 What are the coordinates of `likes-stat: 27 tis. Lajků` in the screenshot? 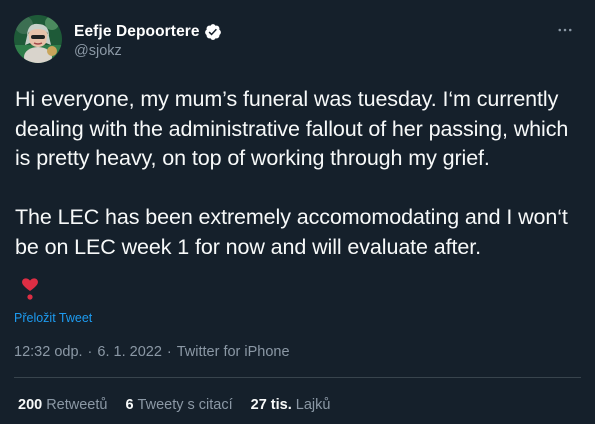 It's located at (291, 405).